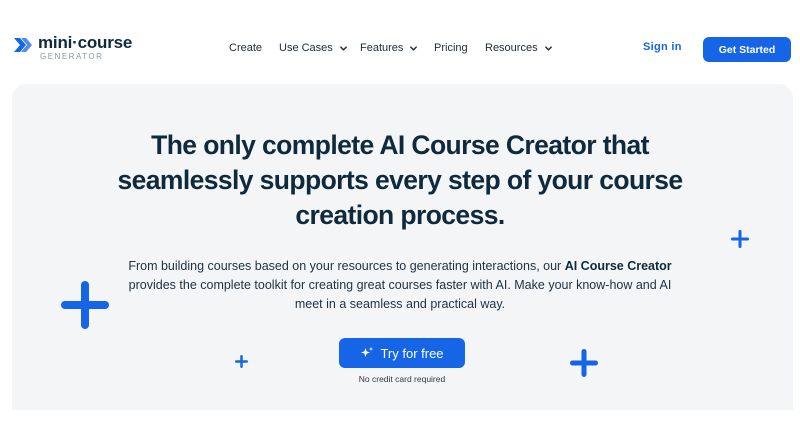 The width and height of the screenshot is (800, 427). I want to click on nav-item-label: Resources, so click(511, 48).